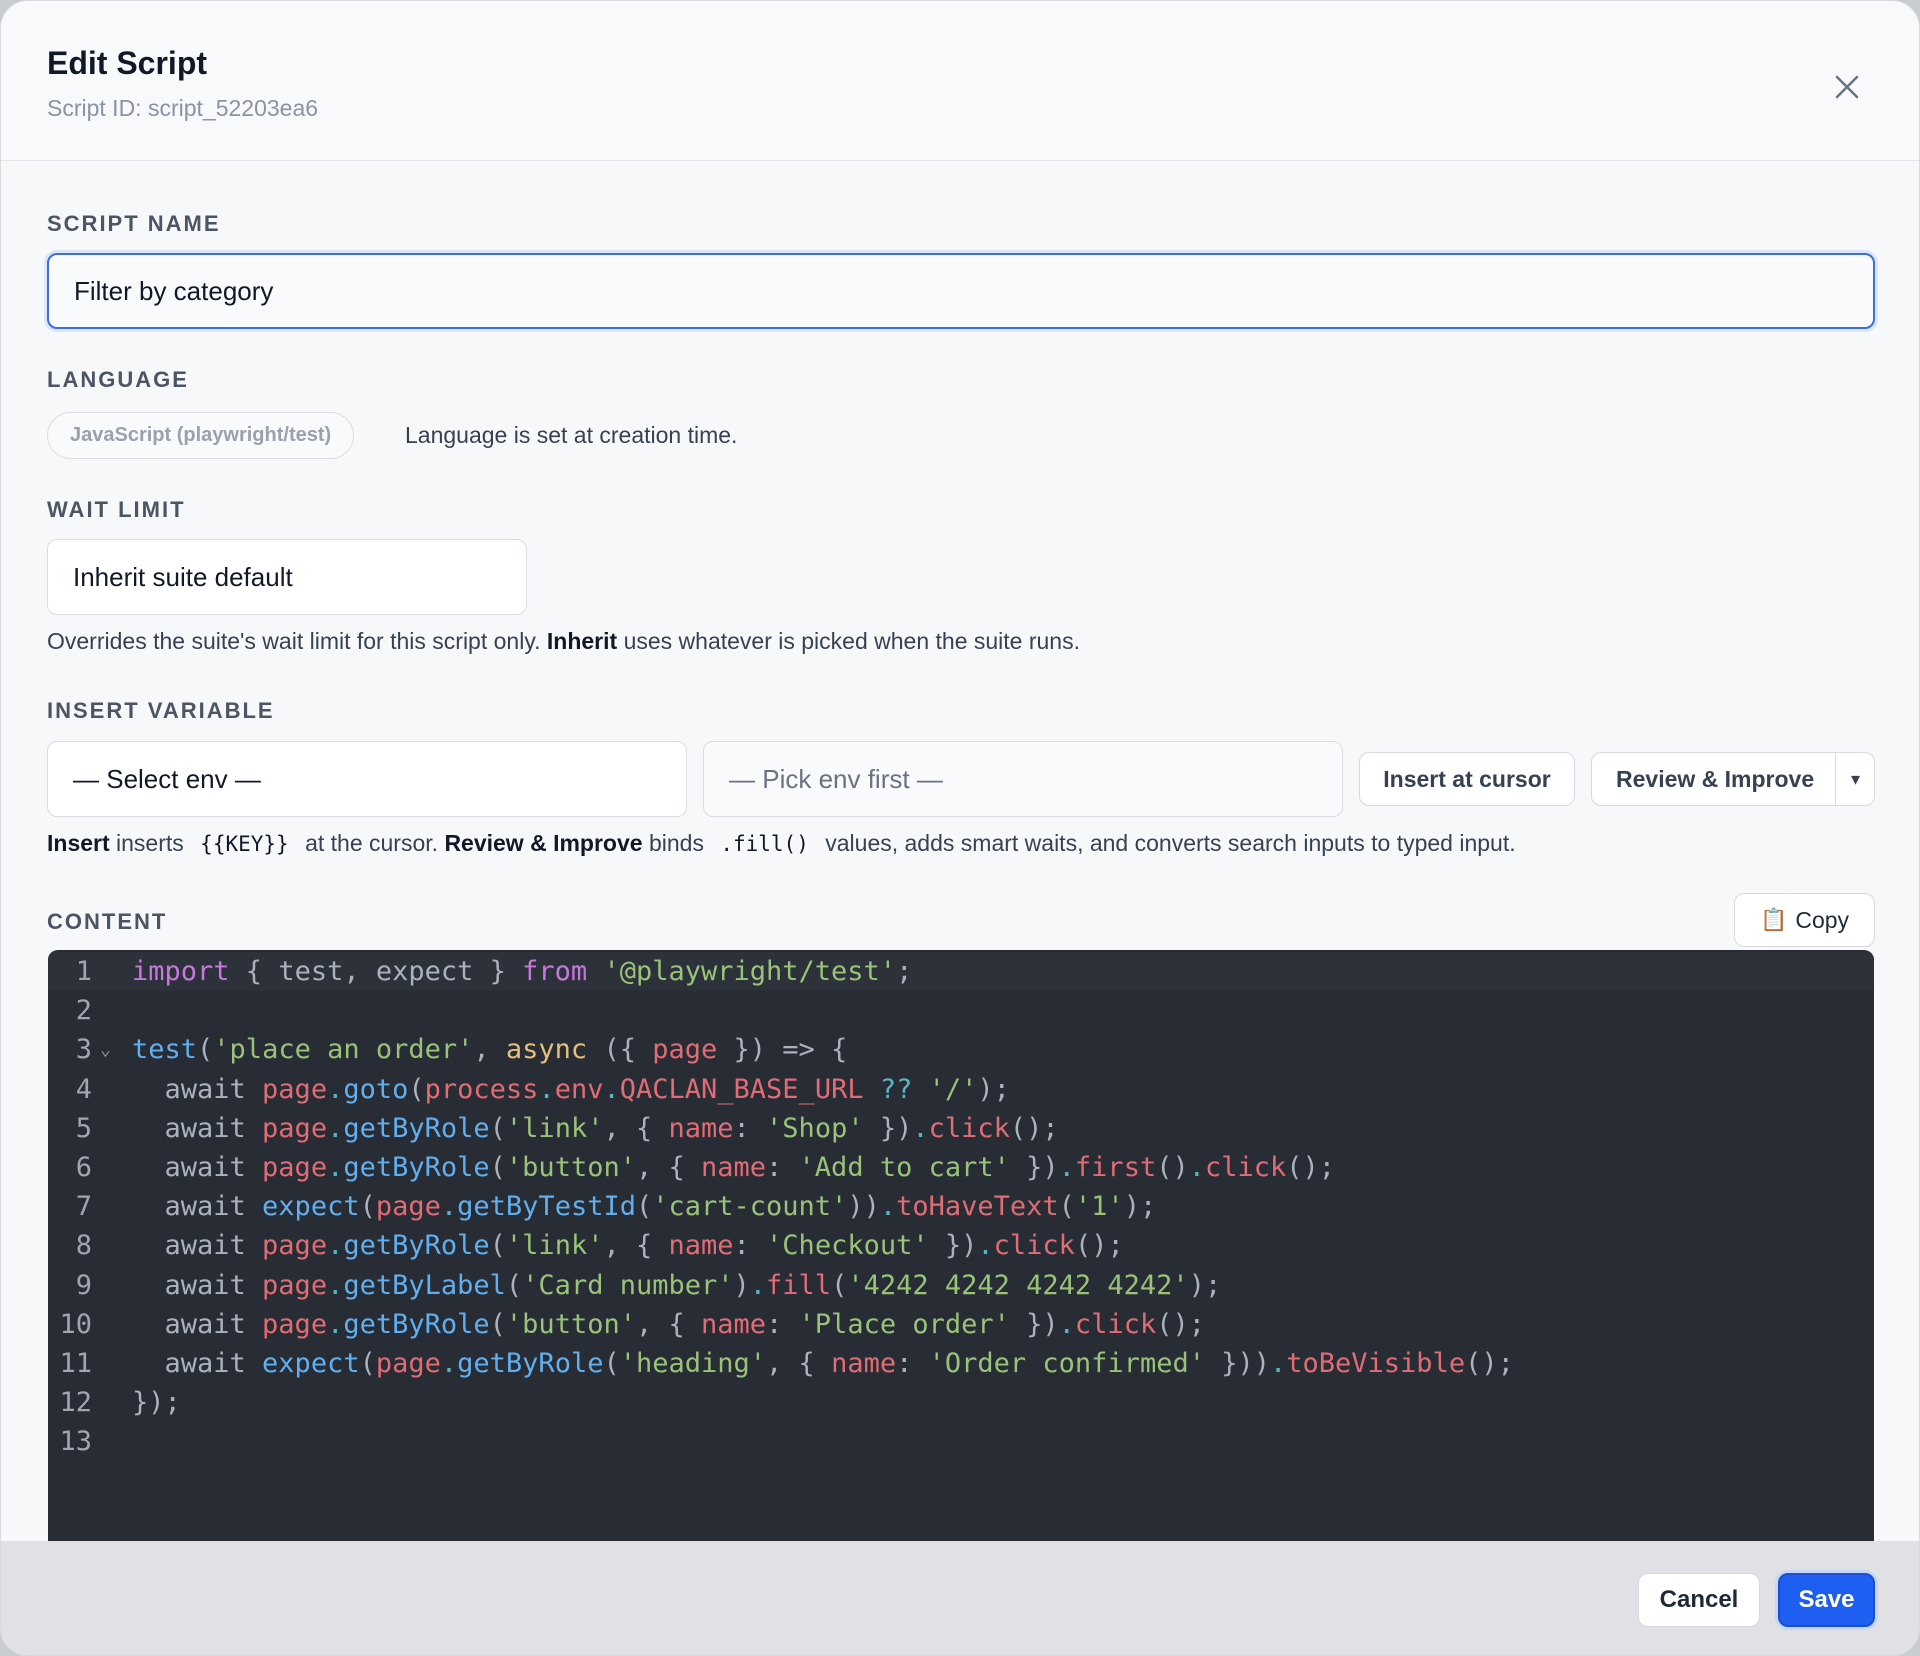 The height and width of the screenshot is (1656, 1920). Describe the element at coordinates (183, 576) in the screenshot. I see `wait-limit-value: Inherit suite default` at that location.